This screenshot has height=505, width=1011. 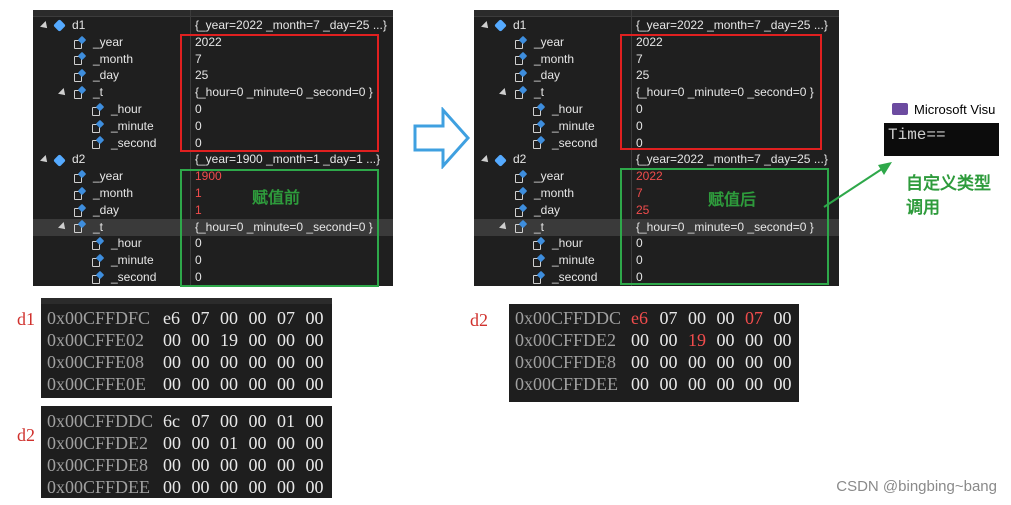 I want to click on watch-header, so click(x=213, y=13).